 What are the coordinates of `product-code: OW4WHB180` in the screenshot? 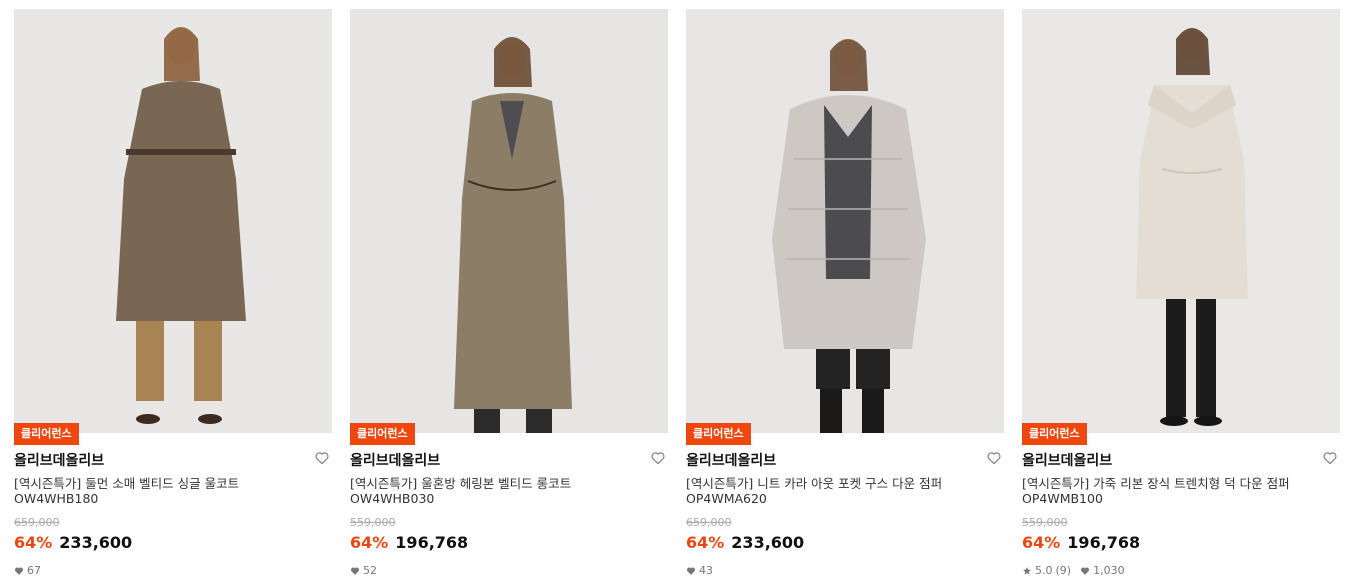 It's located at (56, 498).